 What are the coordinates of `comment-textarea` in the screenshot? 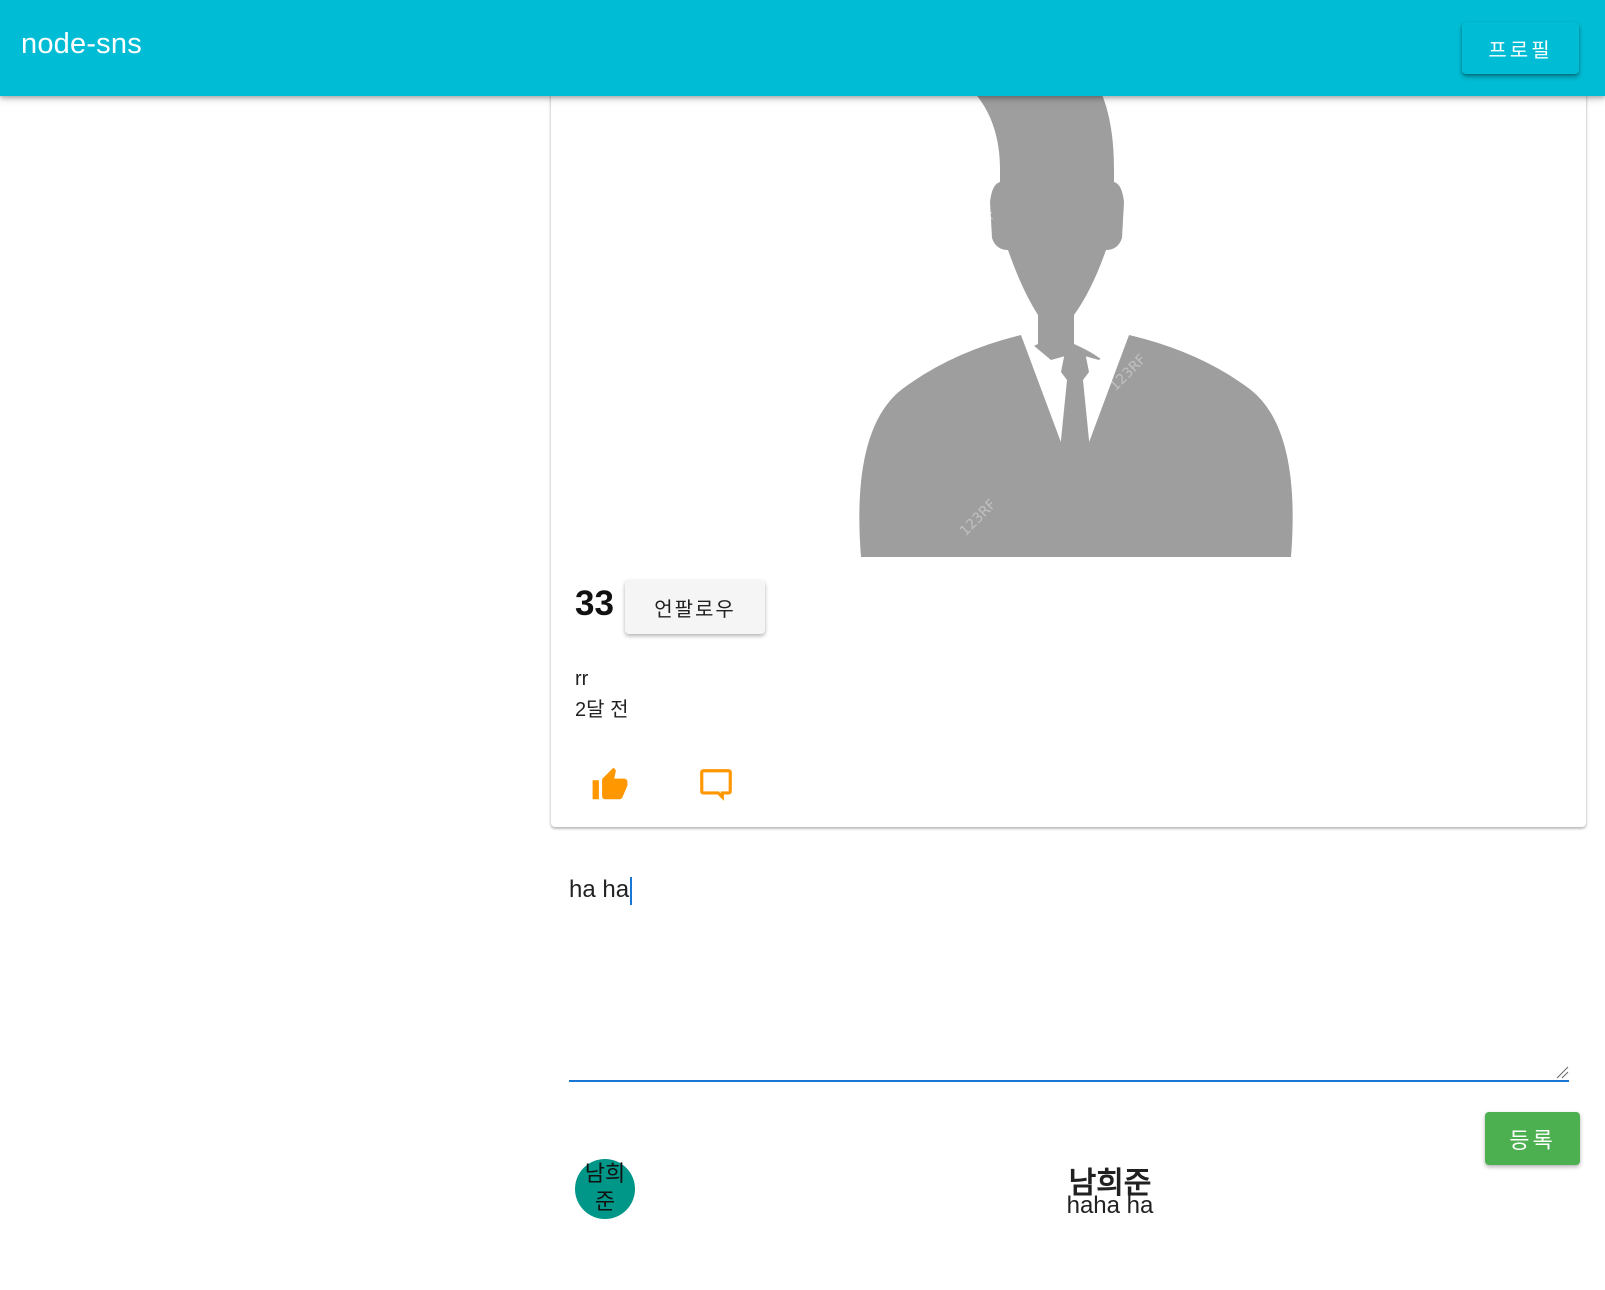 It's located at (1069, 967).